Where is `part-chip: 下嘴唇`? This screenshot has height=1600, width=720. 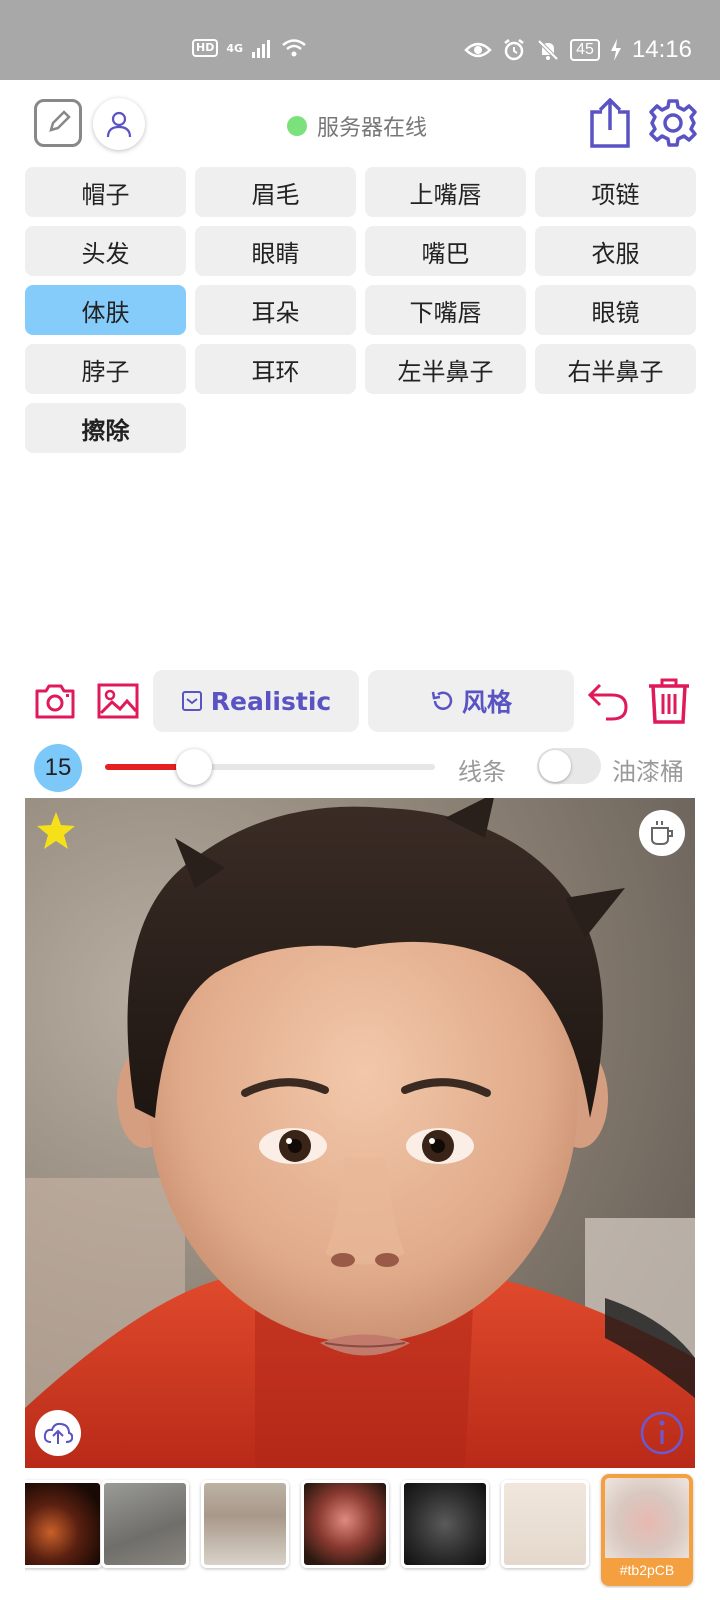 part-chip: 下嘴唇 is located at coordinates (445, 310).